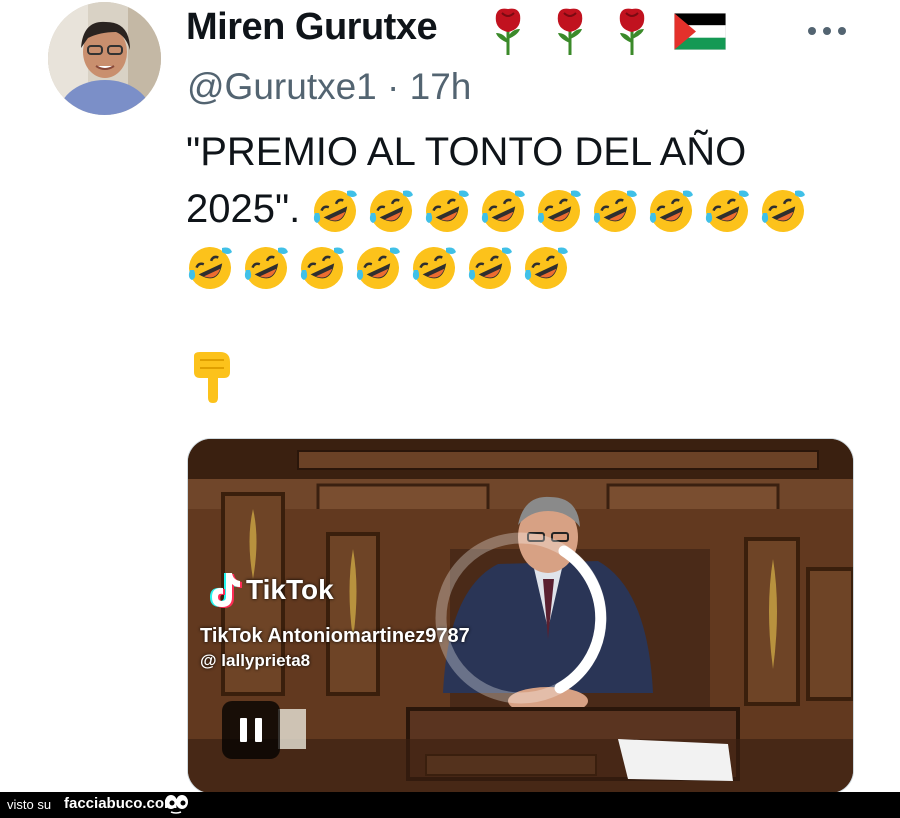 The height and width of the screenshot is (818, 900). Describe the element at coordinates (608, 31) in the screenshot. I see `name-emojis` at that location.